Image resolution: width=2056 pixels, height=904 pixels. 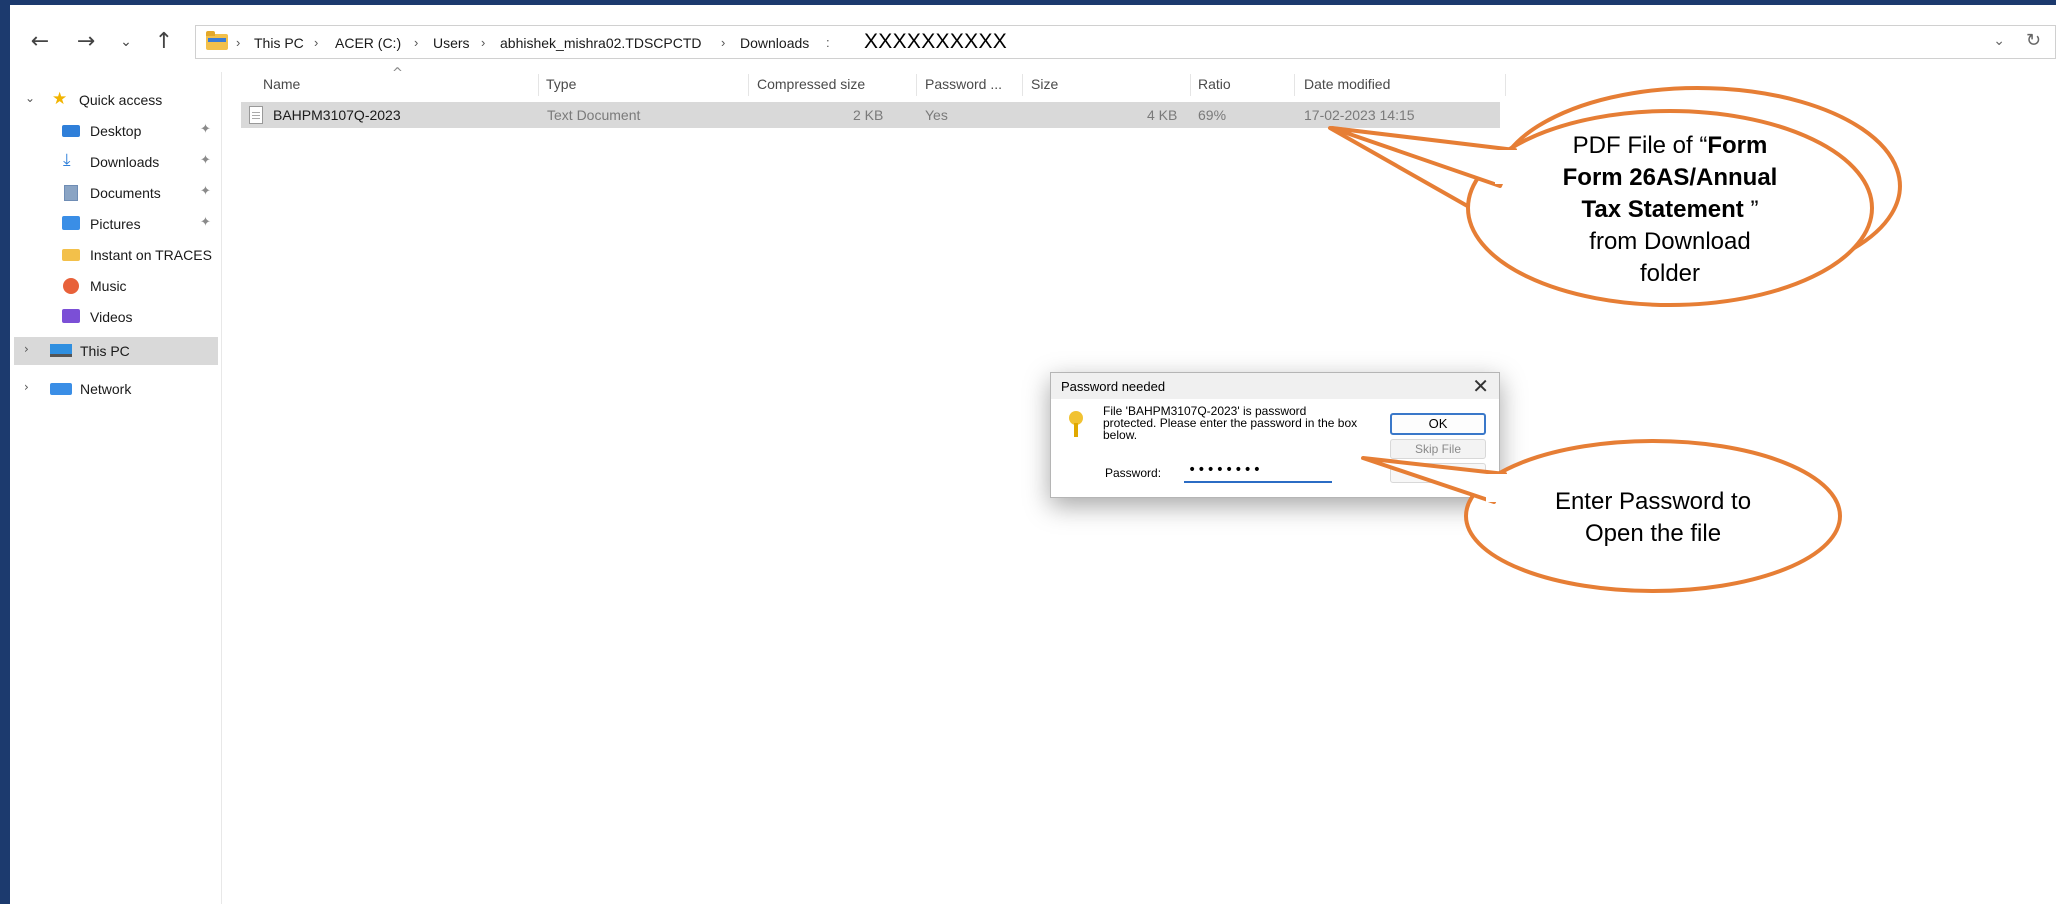 I want to click on callout-line: ”, so click(x=1751, y=209).